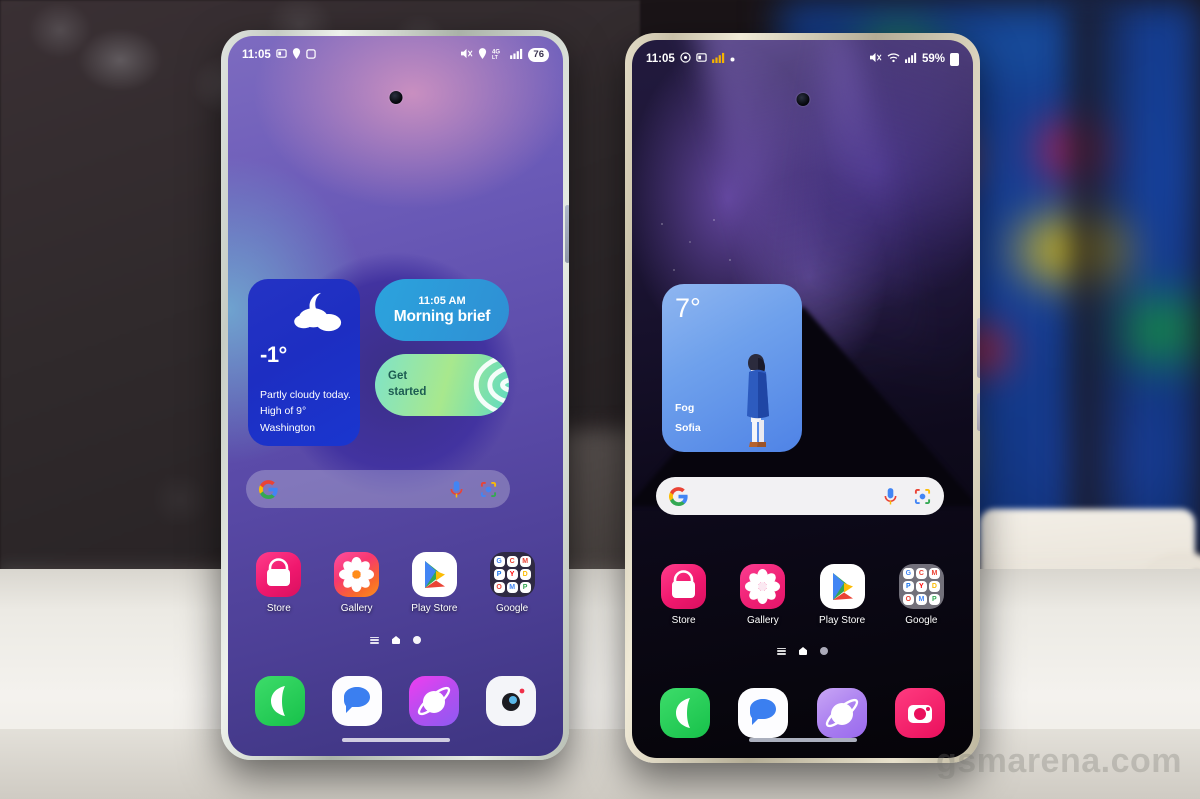  Describe the element at coordinates (283, 411) in the screenshot. I see `left-weather-high: High of 9°` at that location.